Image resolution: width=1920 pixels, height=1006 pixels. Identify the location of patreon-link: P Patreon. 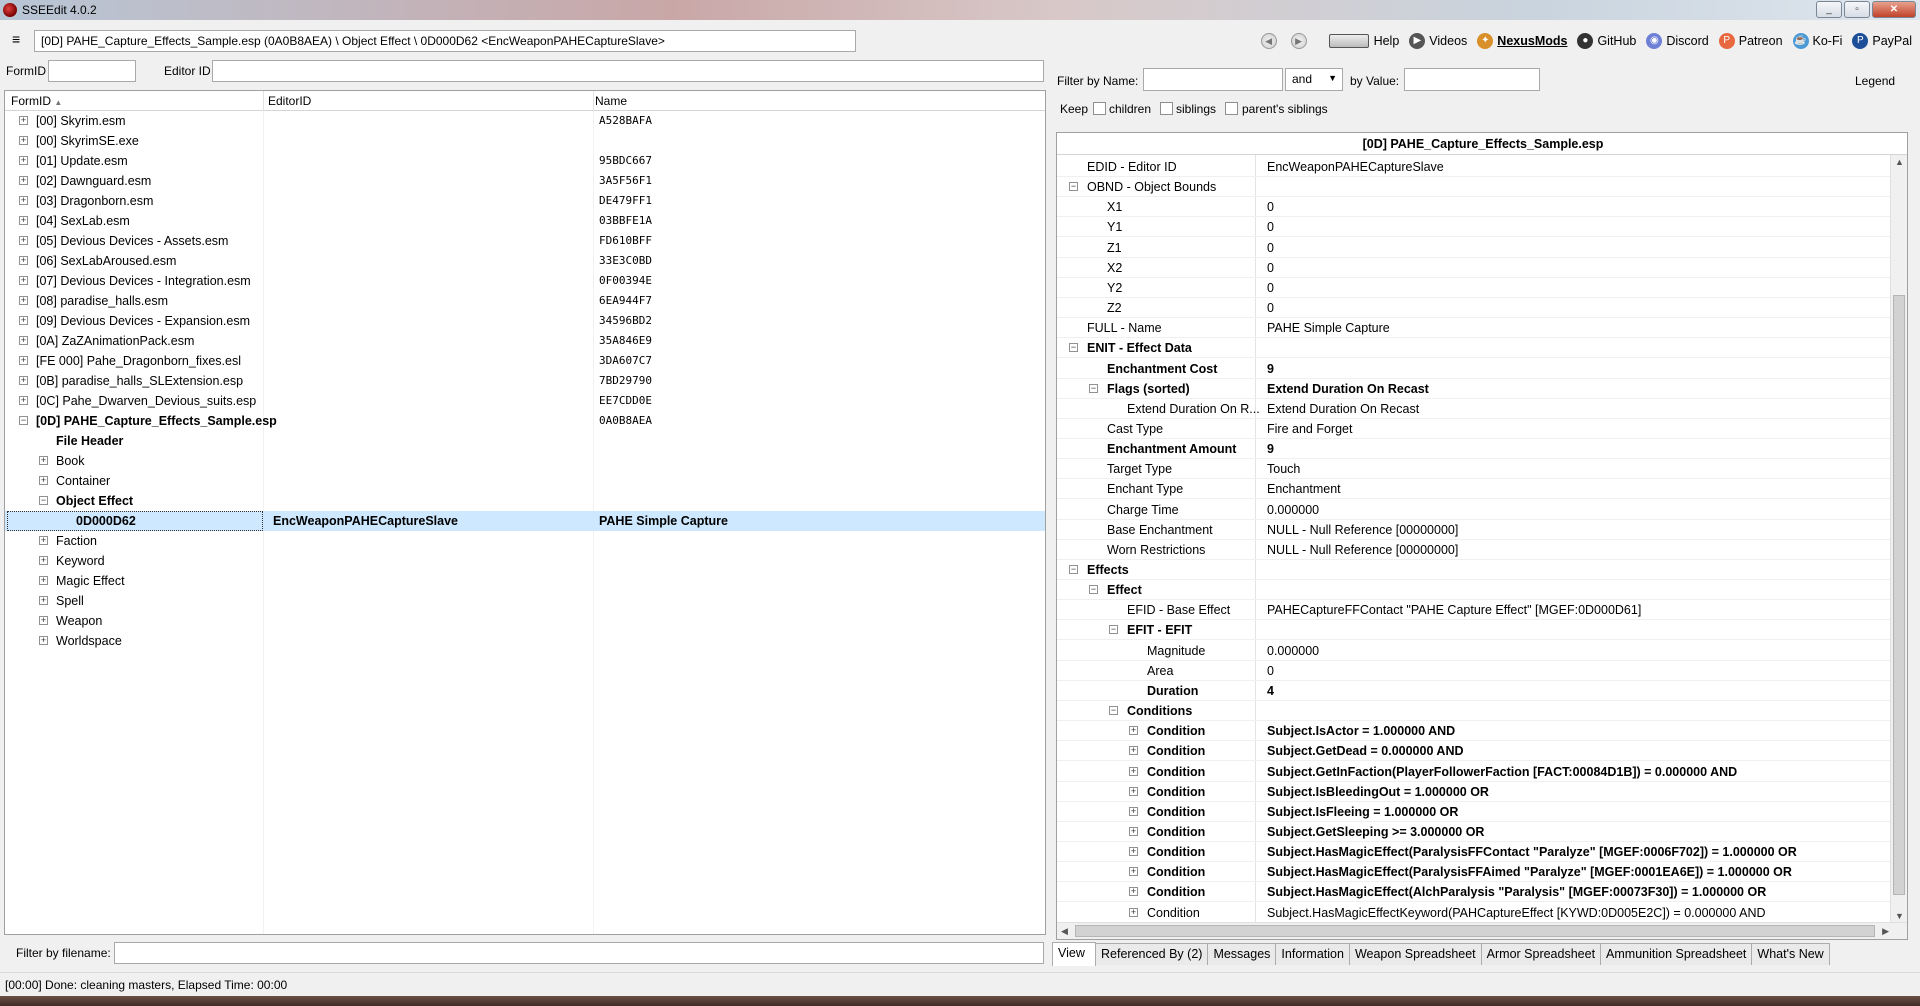
(1750, 41).